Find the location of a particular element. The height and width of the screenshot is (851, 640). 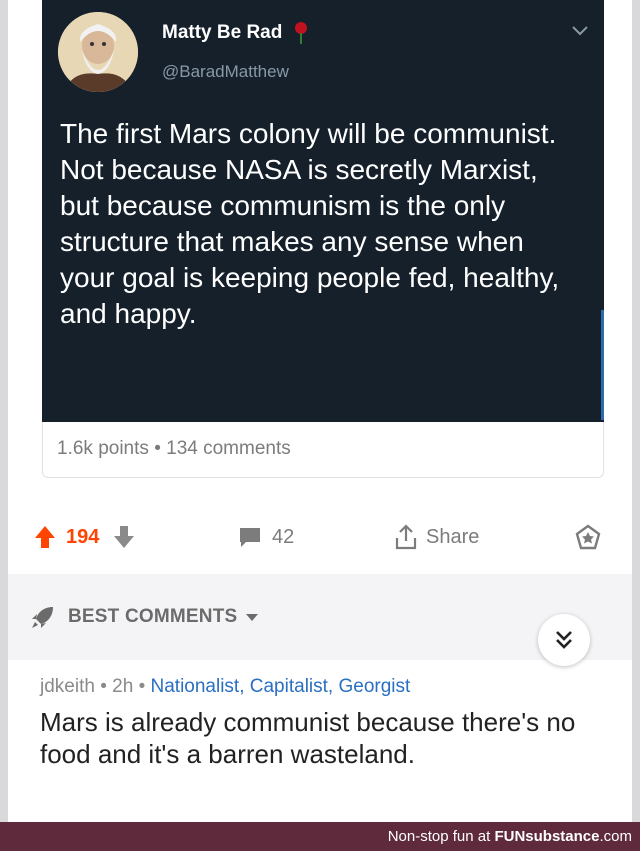

comments-count: 134 comments is located at coordinates (228, 448).